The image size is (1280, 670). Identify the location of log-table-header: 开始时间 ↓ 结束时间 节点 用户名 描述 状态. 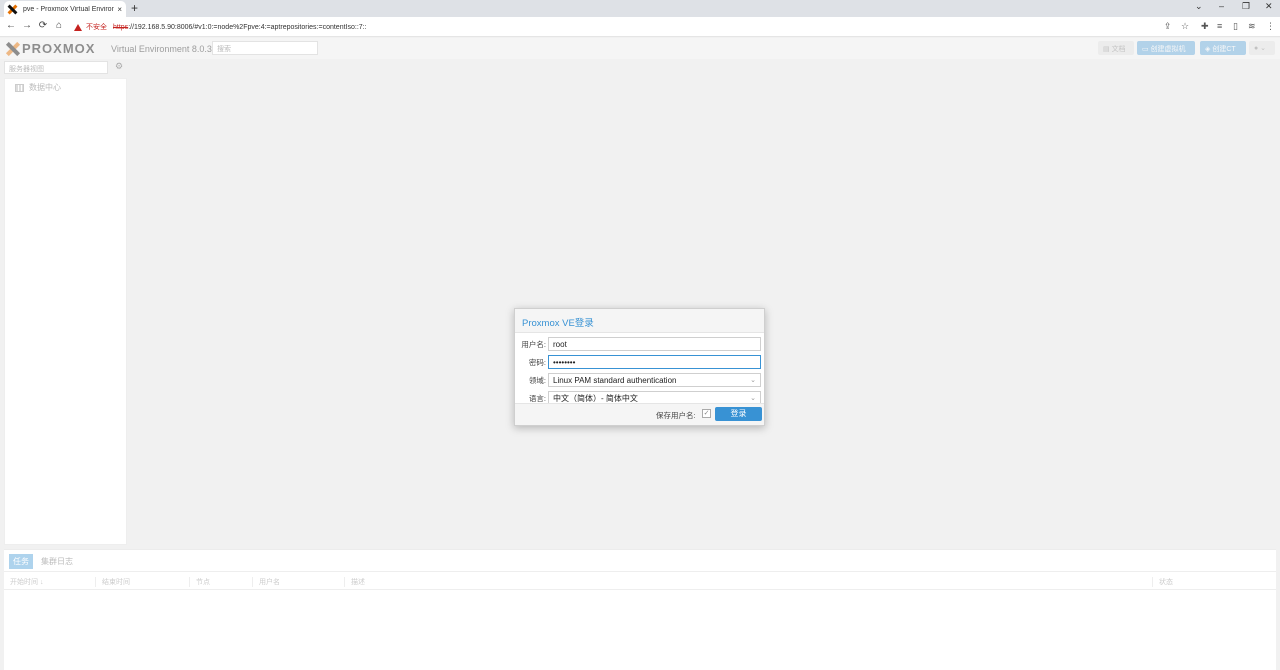
(640, 580).